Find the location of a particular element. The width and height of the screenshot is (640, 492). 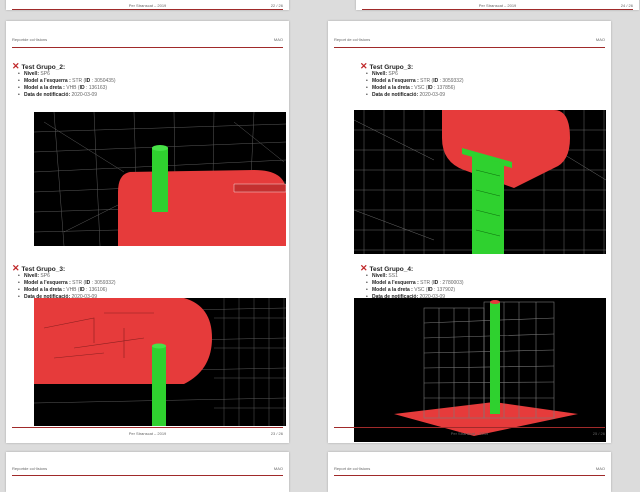

page-bottom-left: Reportde col·lisions MAO is located at coordinates (147, 472).